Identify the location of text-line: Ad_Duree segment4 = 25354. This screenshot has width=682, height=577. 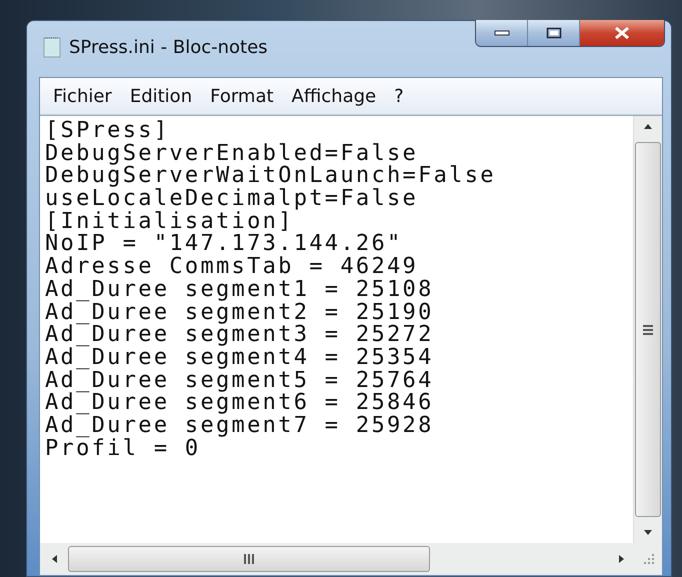
(240, 358).